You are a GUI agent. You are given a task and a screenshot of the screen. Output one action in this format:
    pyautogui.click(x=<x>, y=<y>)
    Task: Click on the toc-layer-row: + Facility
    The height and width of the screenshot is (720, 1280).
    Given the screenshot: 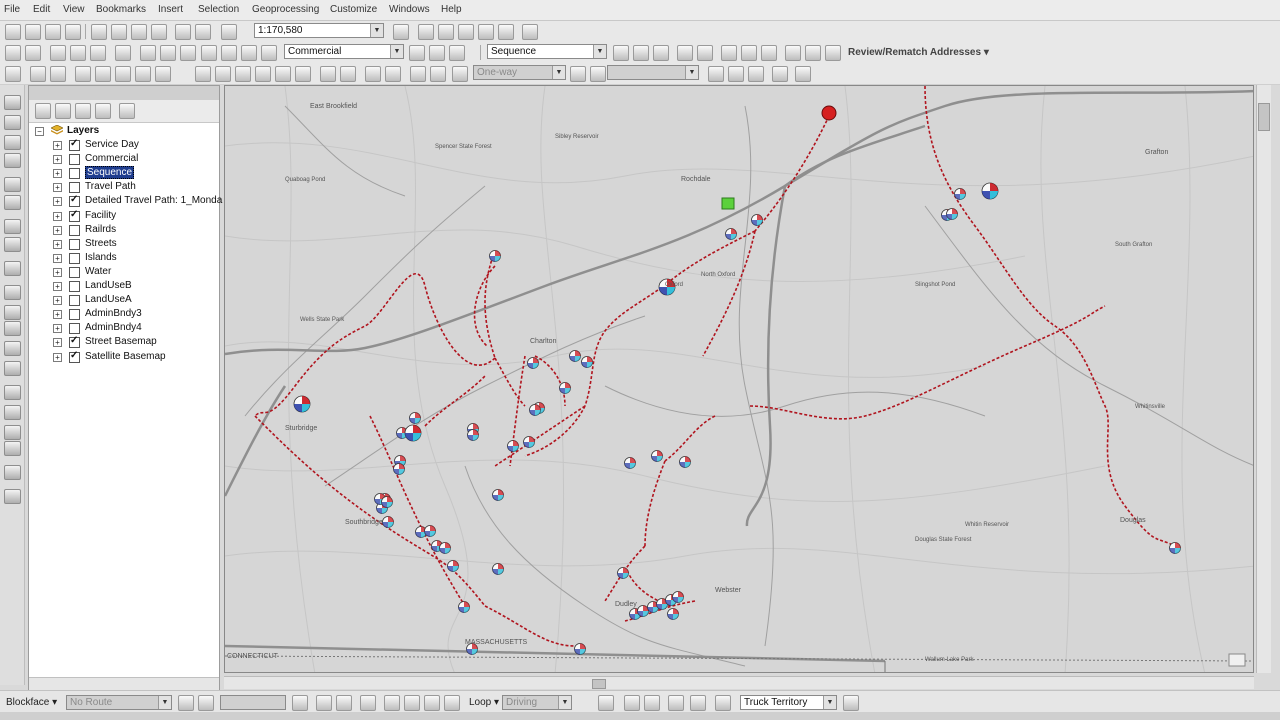 What is the action you would take?
    pyautogui.click(x=124, y=216)
    